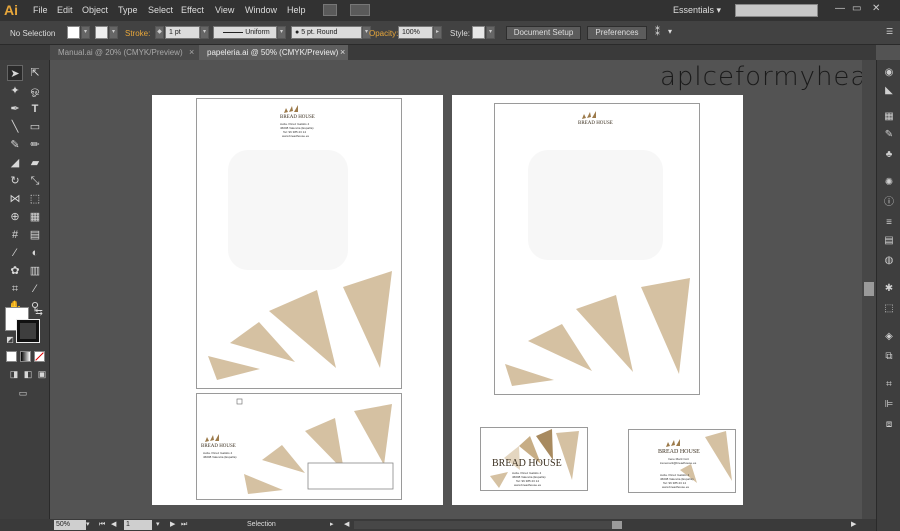 The image size is (900, 531). Describe the element at coordinates (172, 525) in the screenshot. I see `next-artboard-icon: ▶` at that location.